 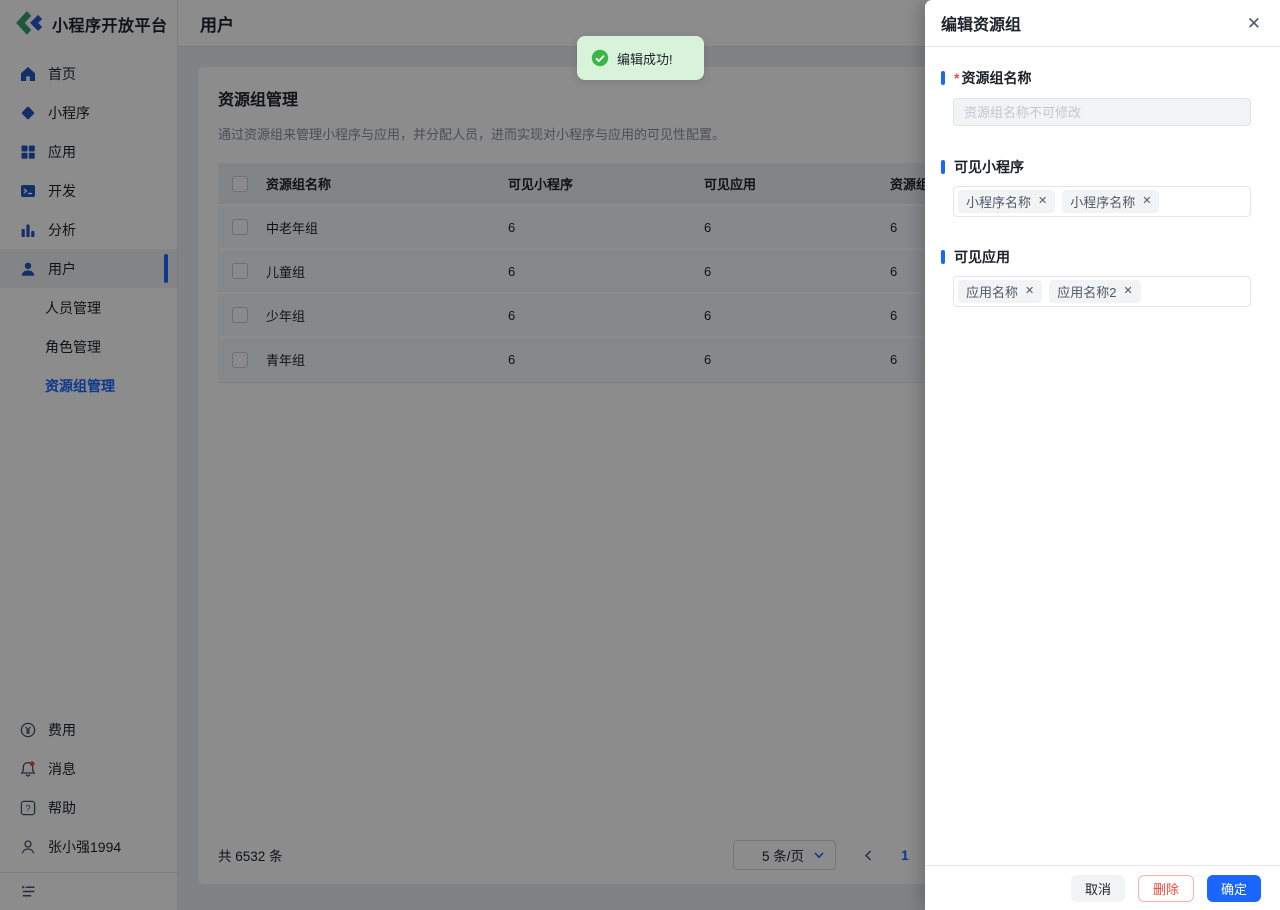 I want to click on drawer-footer: 取消 删除 确定, so click(x=1102, y=887).